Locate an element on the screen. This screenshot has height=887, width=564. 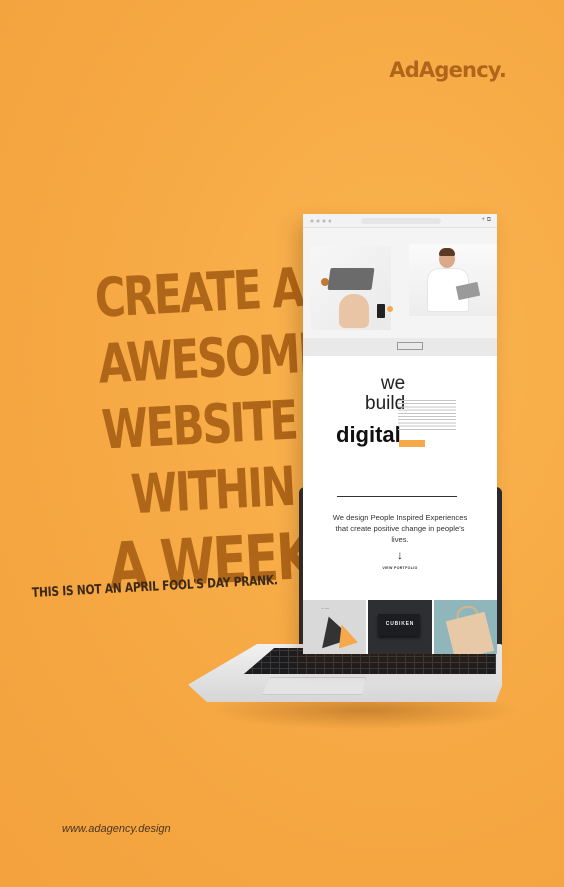
laptop-photo-icon is located at coordinates (351, 279).